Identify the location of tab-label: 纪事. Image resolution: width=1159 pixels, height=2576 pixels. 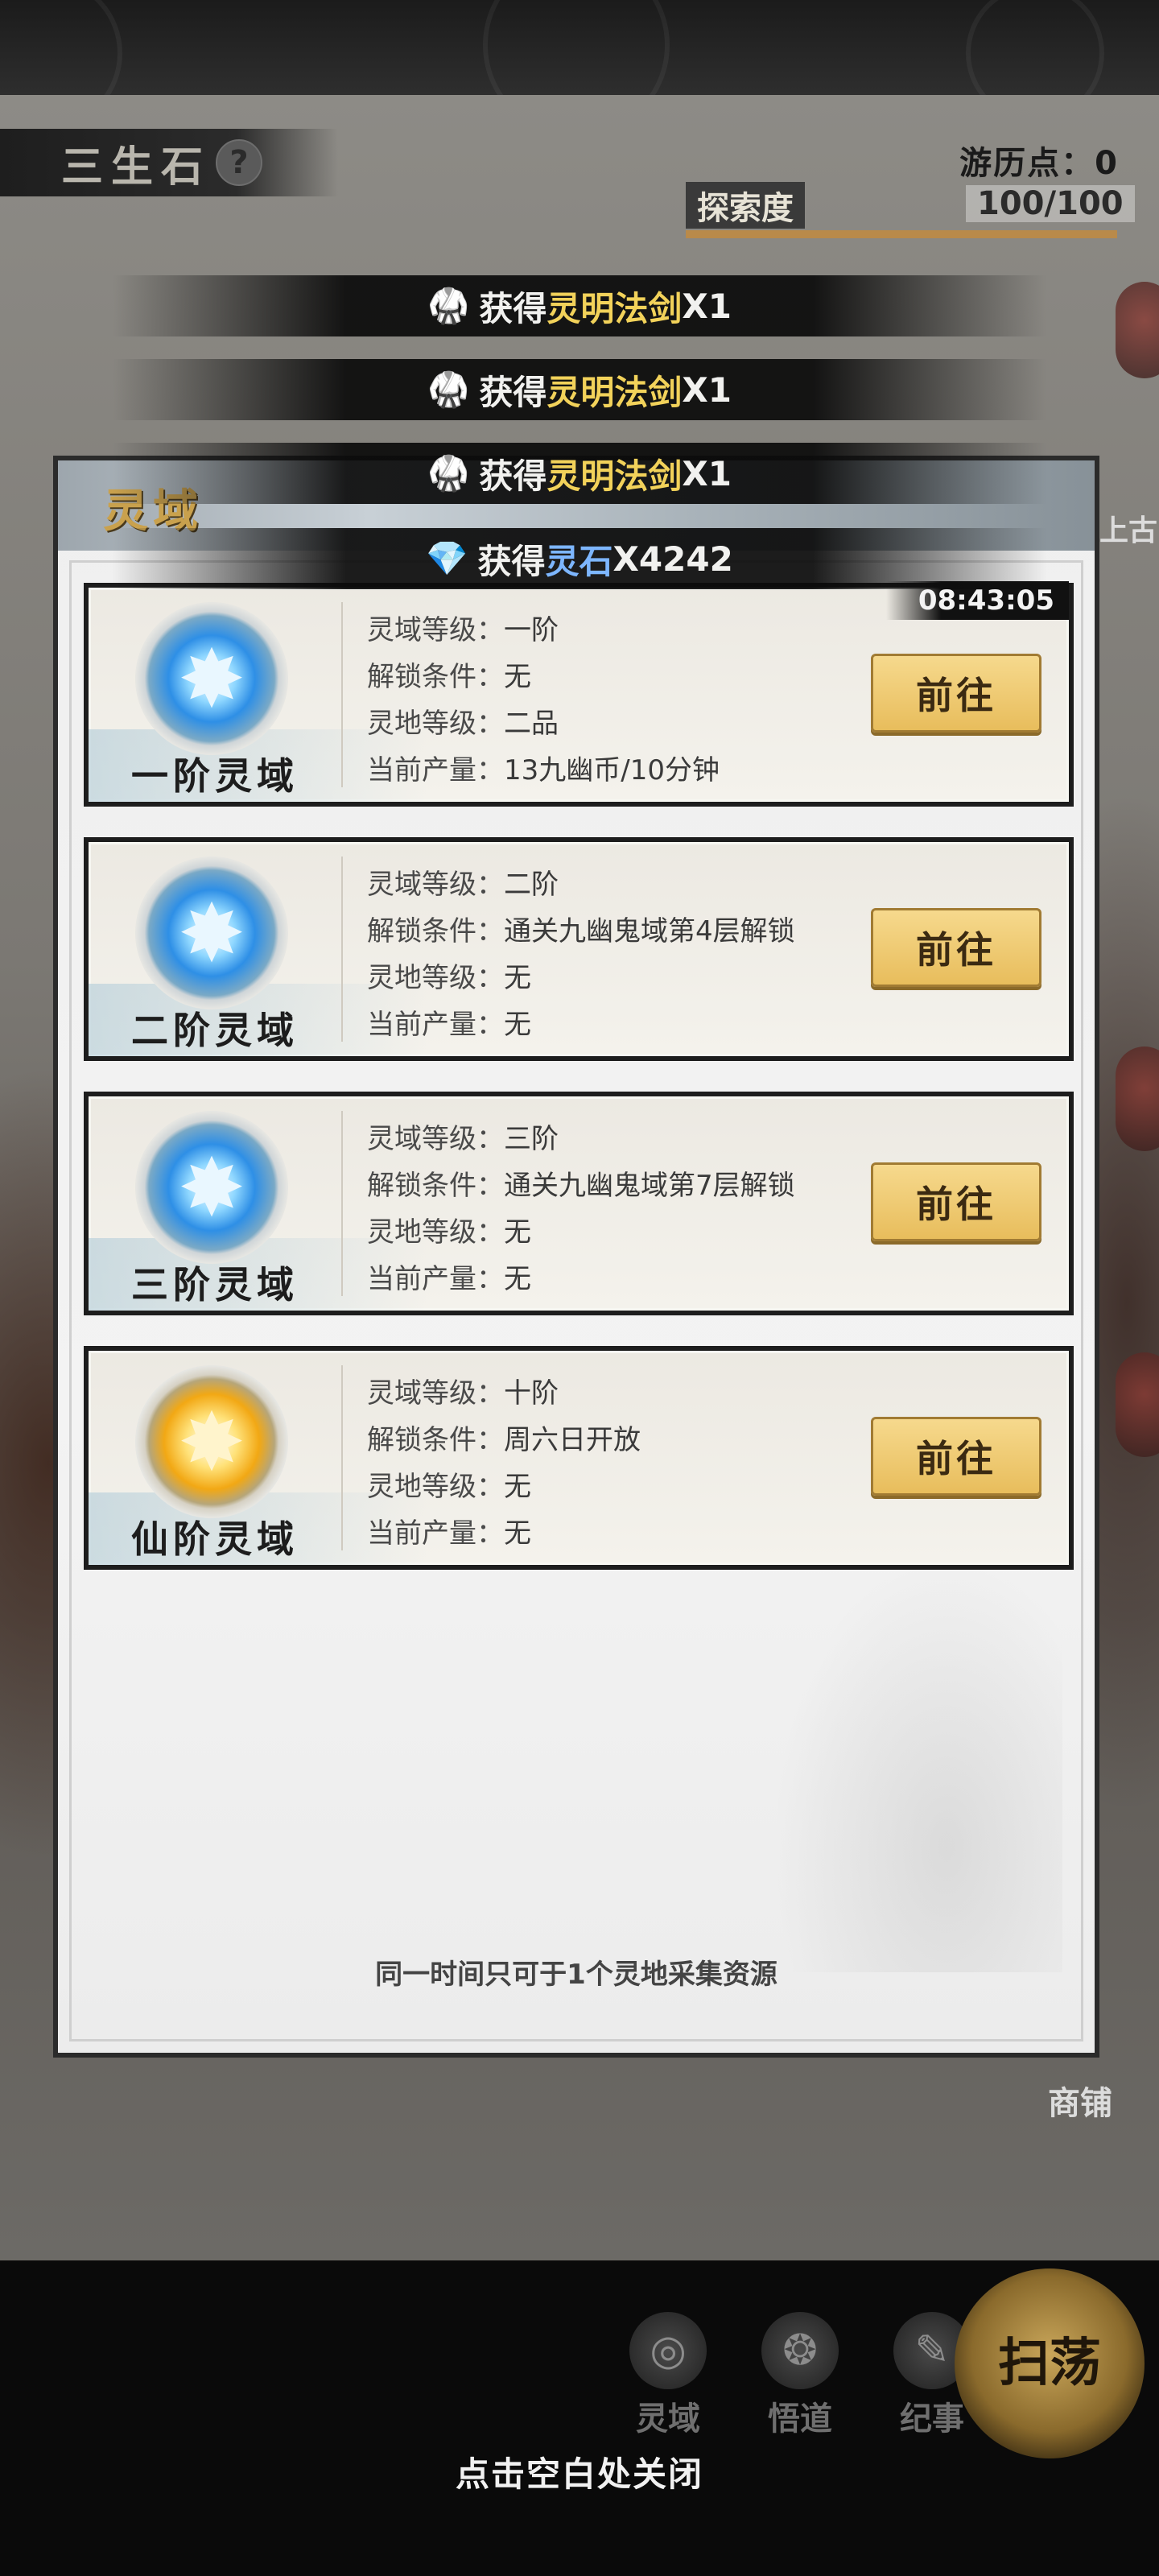
(932, 2419).